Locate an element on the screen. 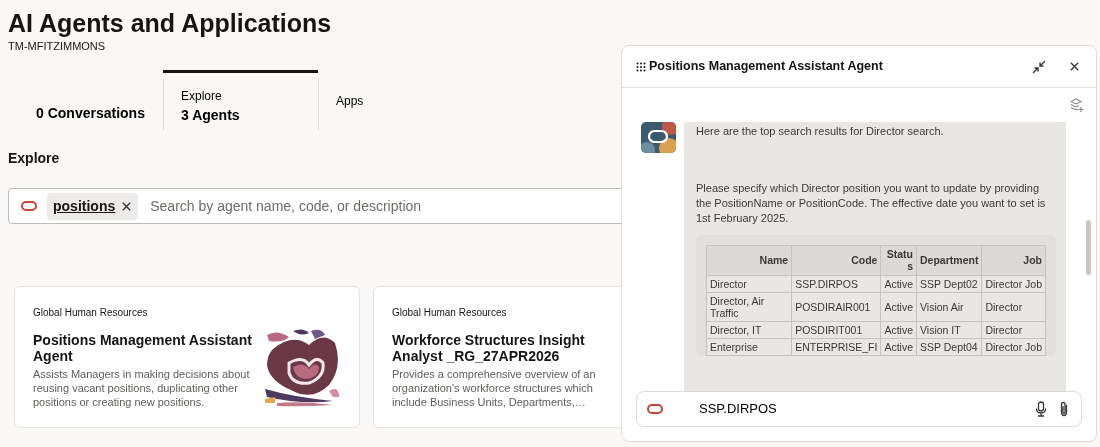 The height and width of the screenshot is (447, 1100). agent-title: Workforce Structures Insight Analyst _RG_27APR2026 is located at coordinates (489, 348).